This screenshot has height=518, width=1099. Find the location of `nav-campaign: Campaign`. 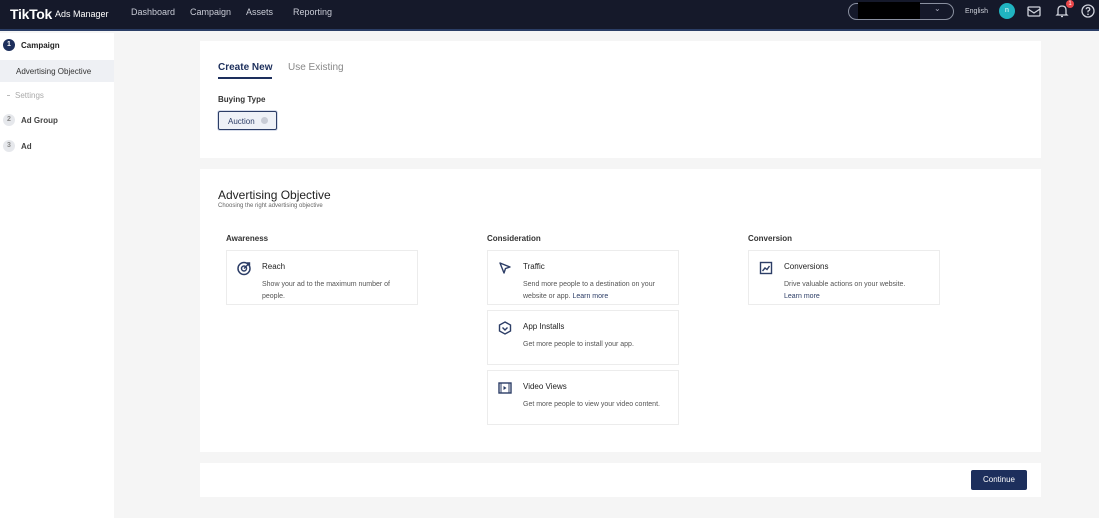

nav-campaign: Campaign is located at coordinates (210, 12).